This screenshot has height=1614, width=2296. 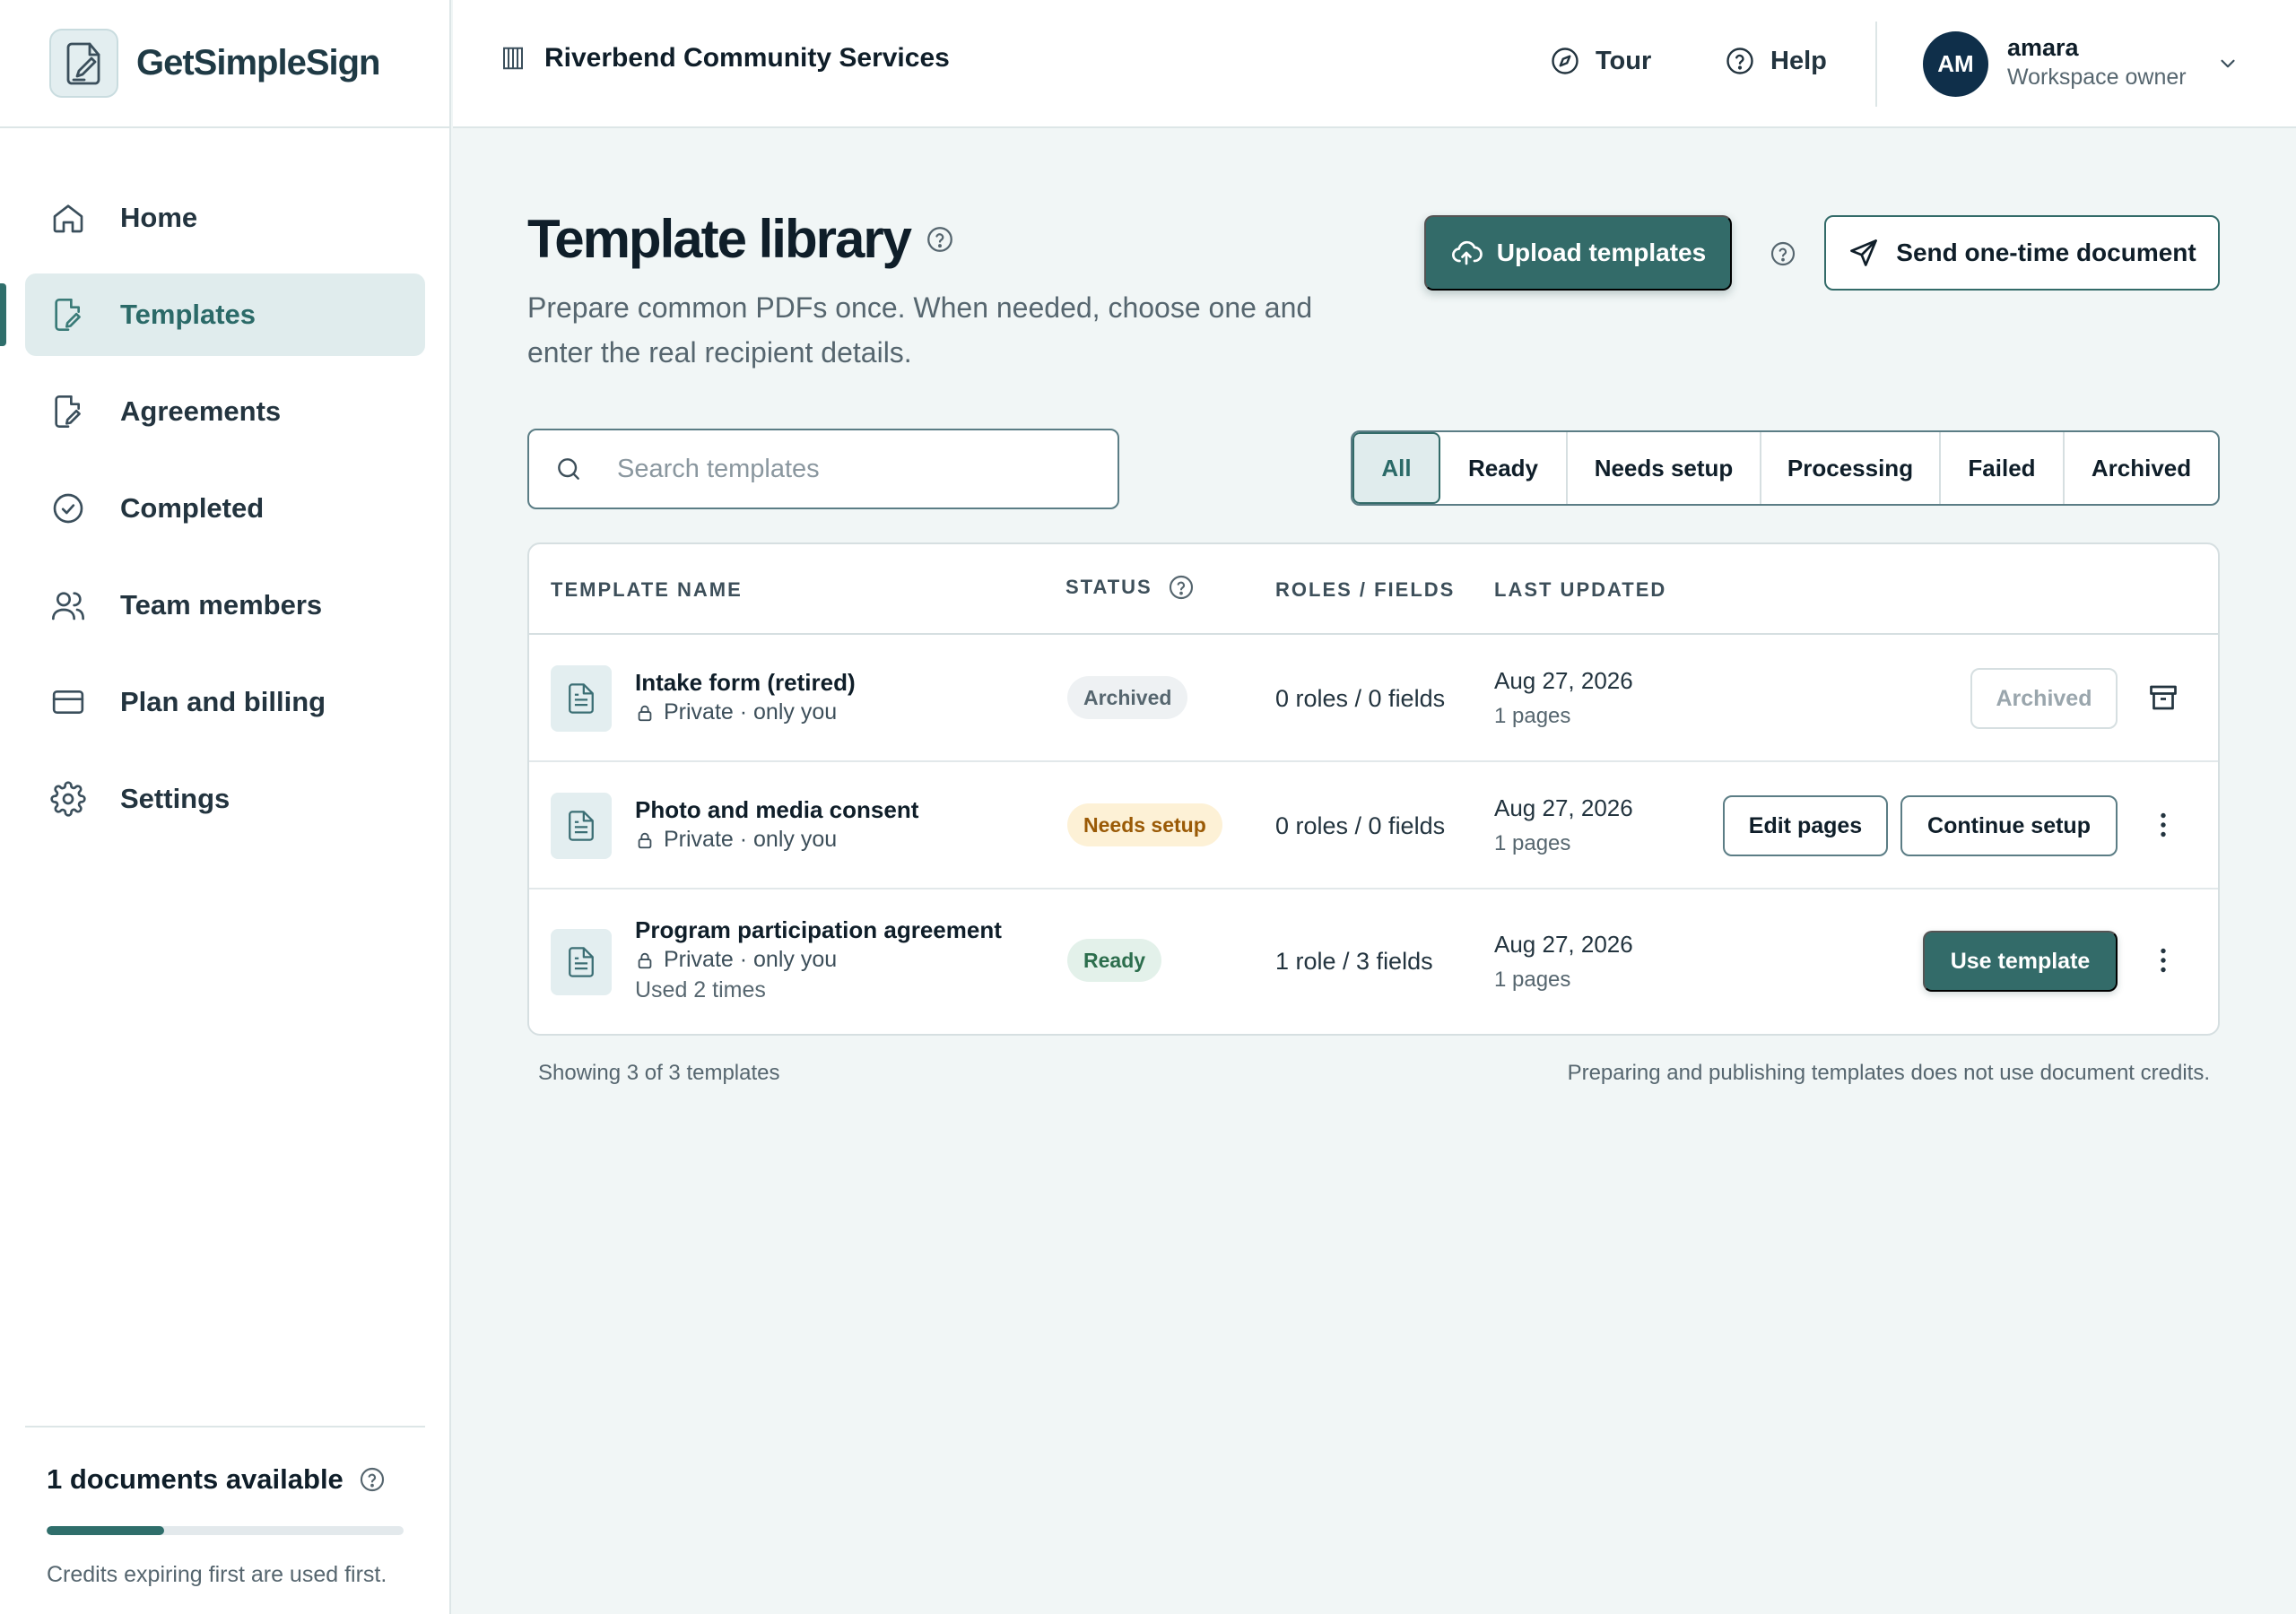 What do you see at coordinates (1130, 587) in the screenshot?
I see `column-header-status: STATUS` at bounding box center [1130, 587].